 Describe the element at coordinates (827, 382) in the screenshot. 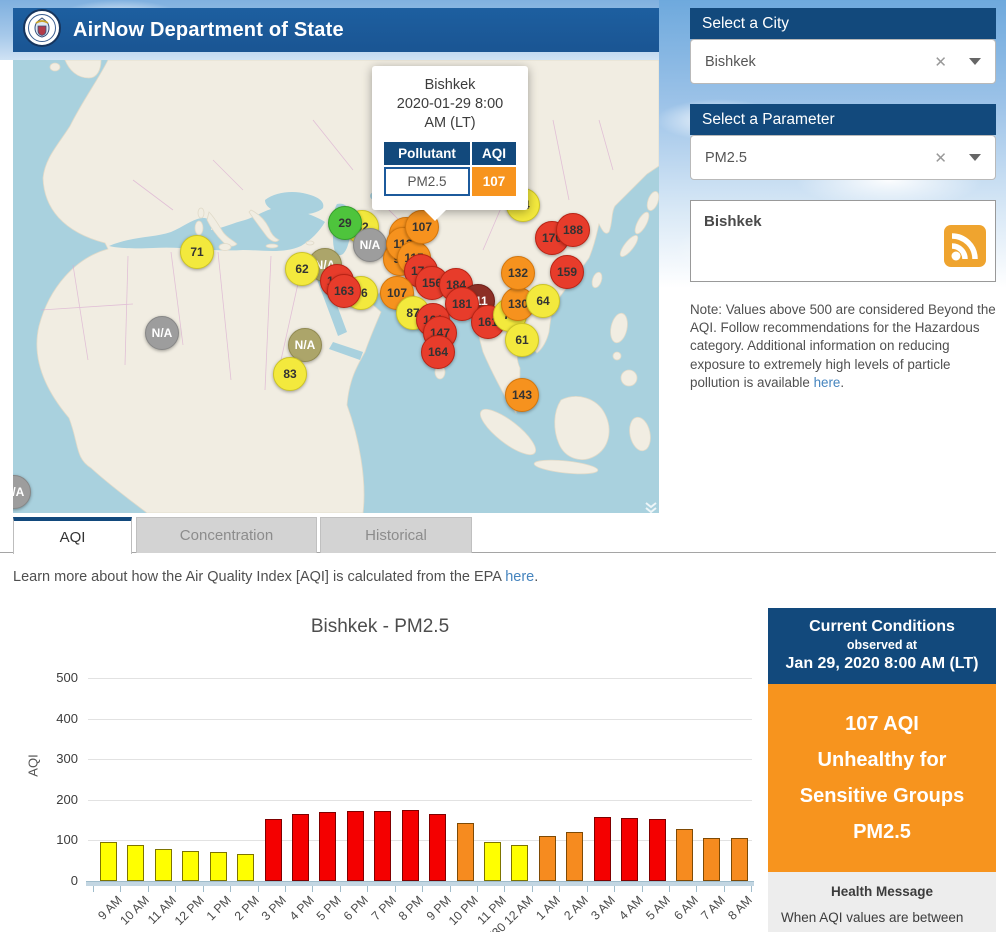

I see `note-here-link: here` at that location.